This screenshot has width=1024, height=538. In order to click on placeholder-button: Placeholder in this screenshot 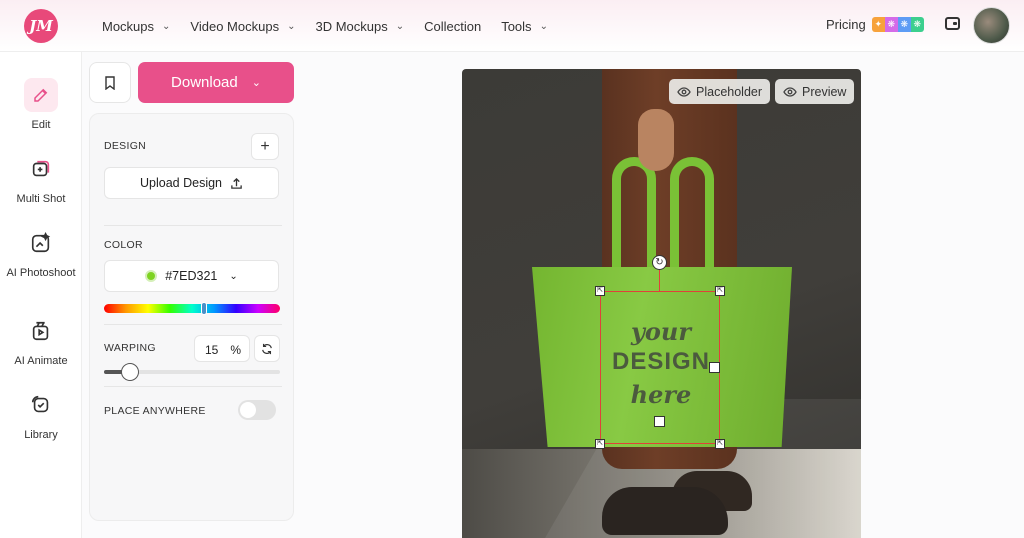, I will do `click(720, 91)`.